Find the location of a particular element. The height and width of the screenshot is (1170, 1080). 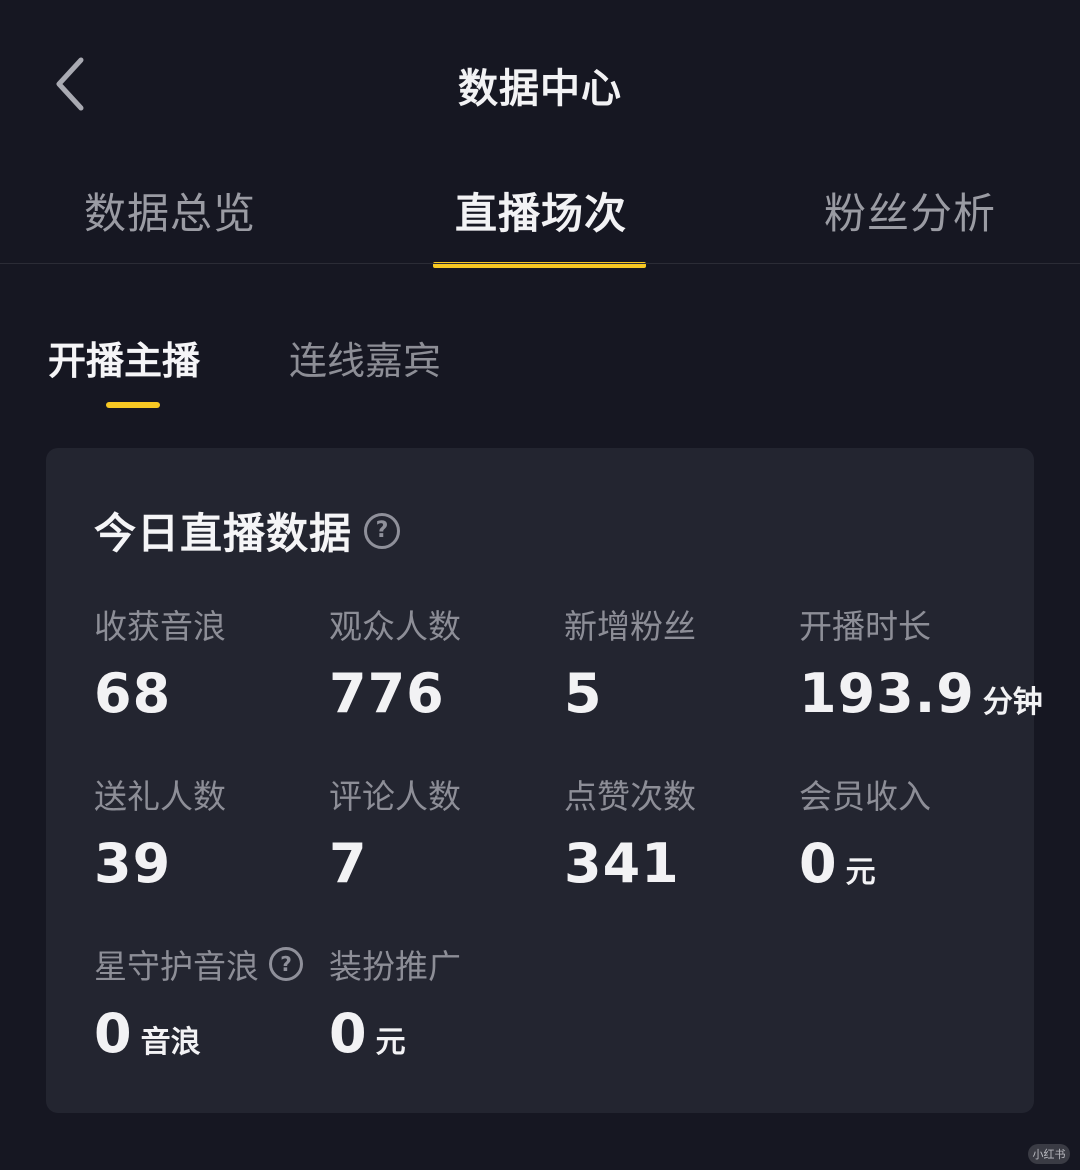

metric-value: 39 is located at coordinates (133, 863).